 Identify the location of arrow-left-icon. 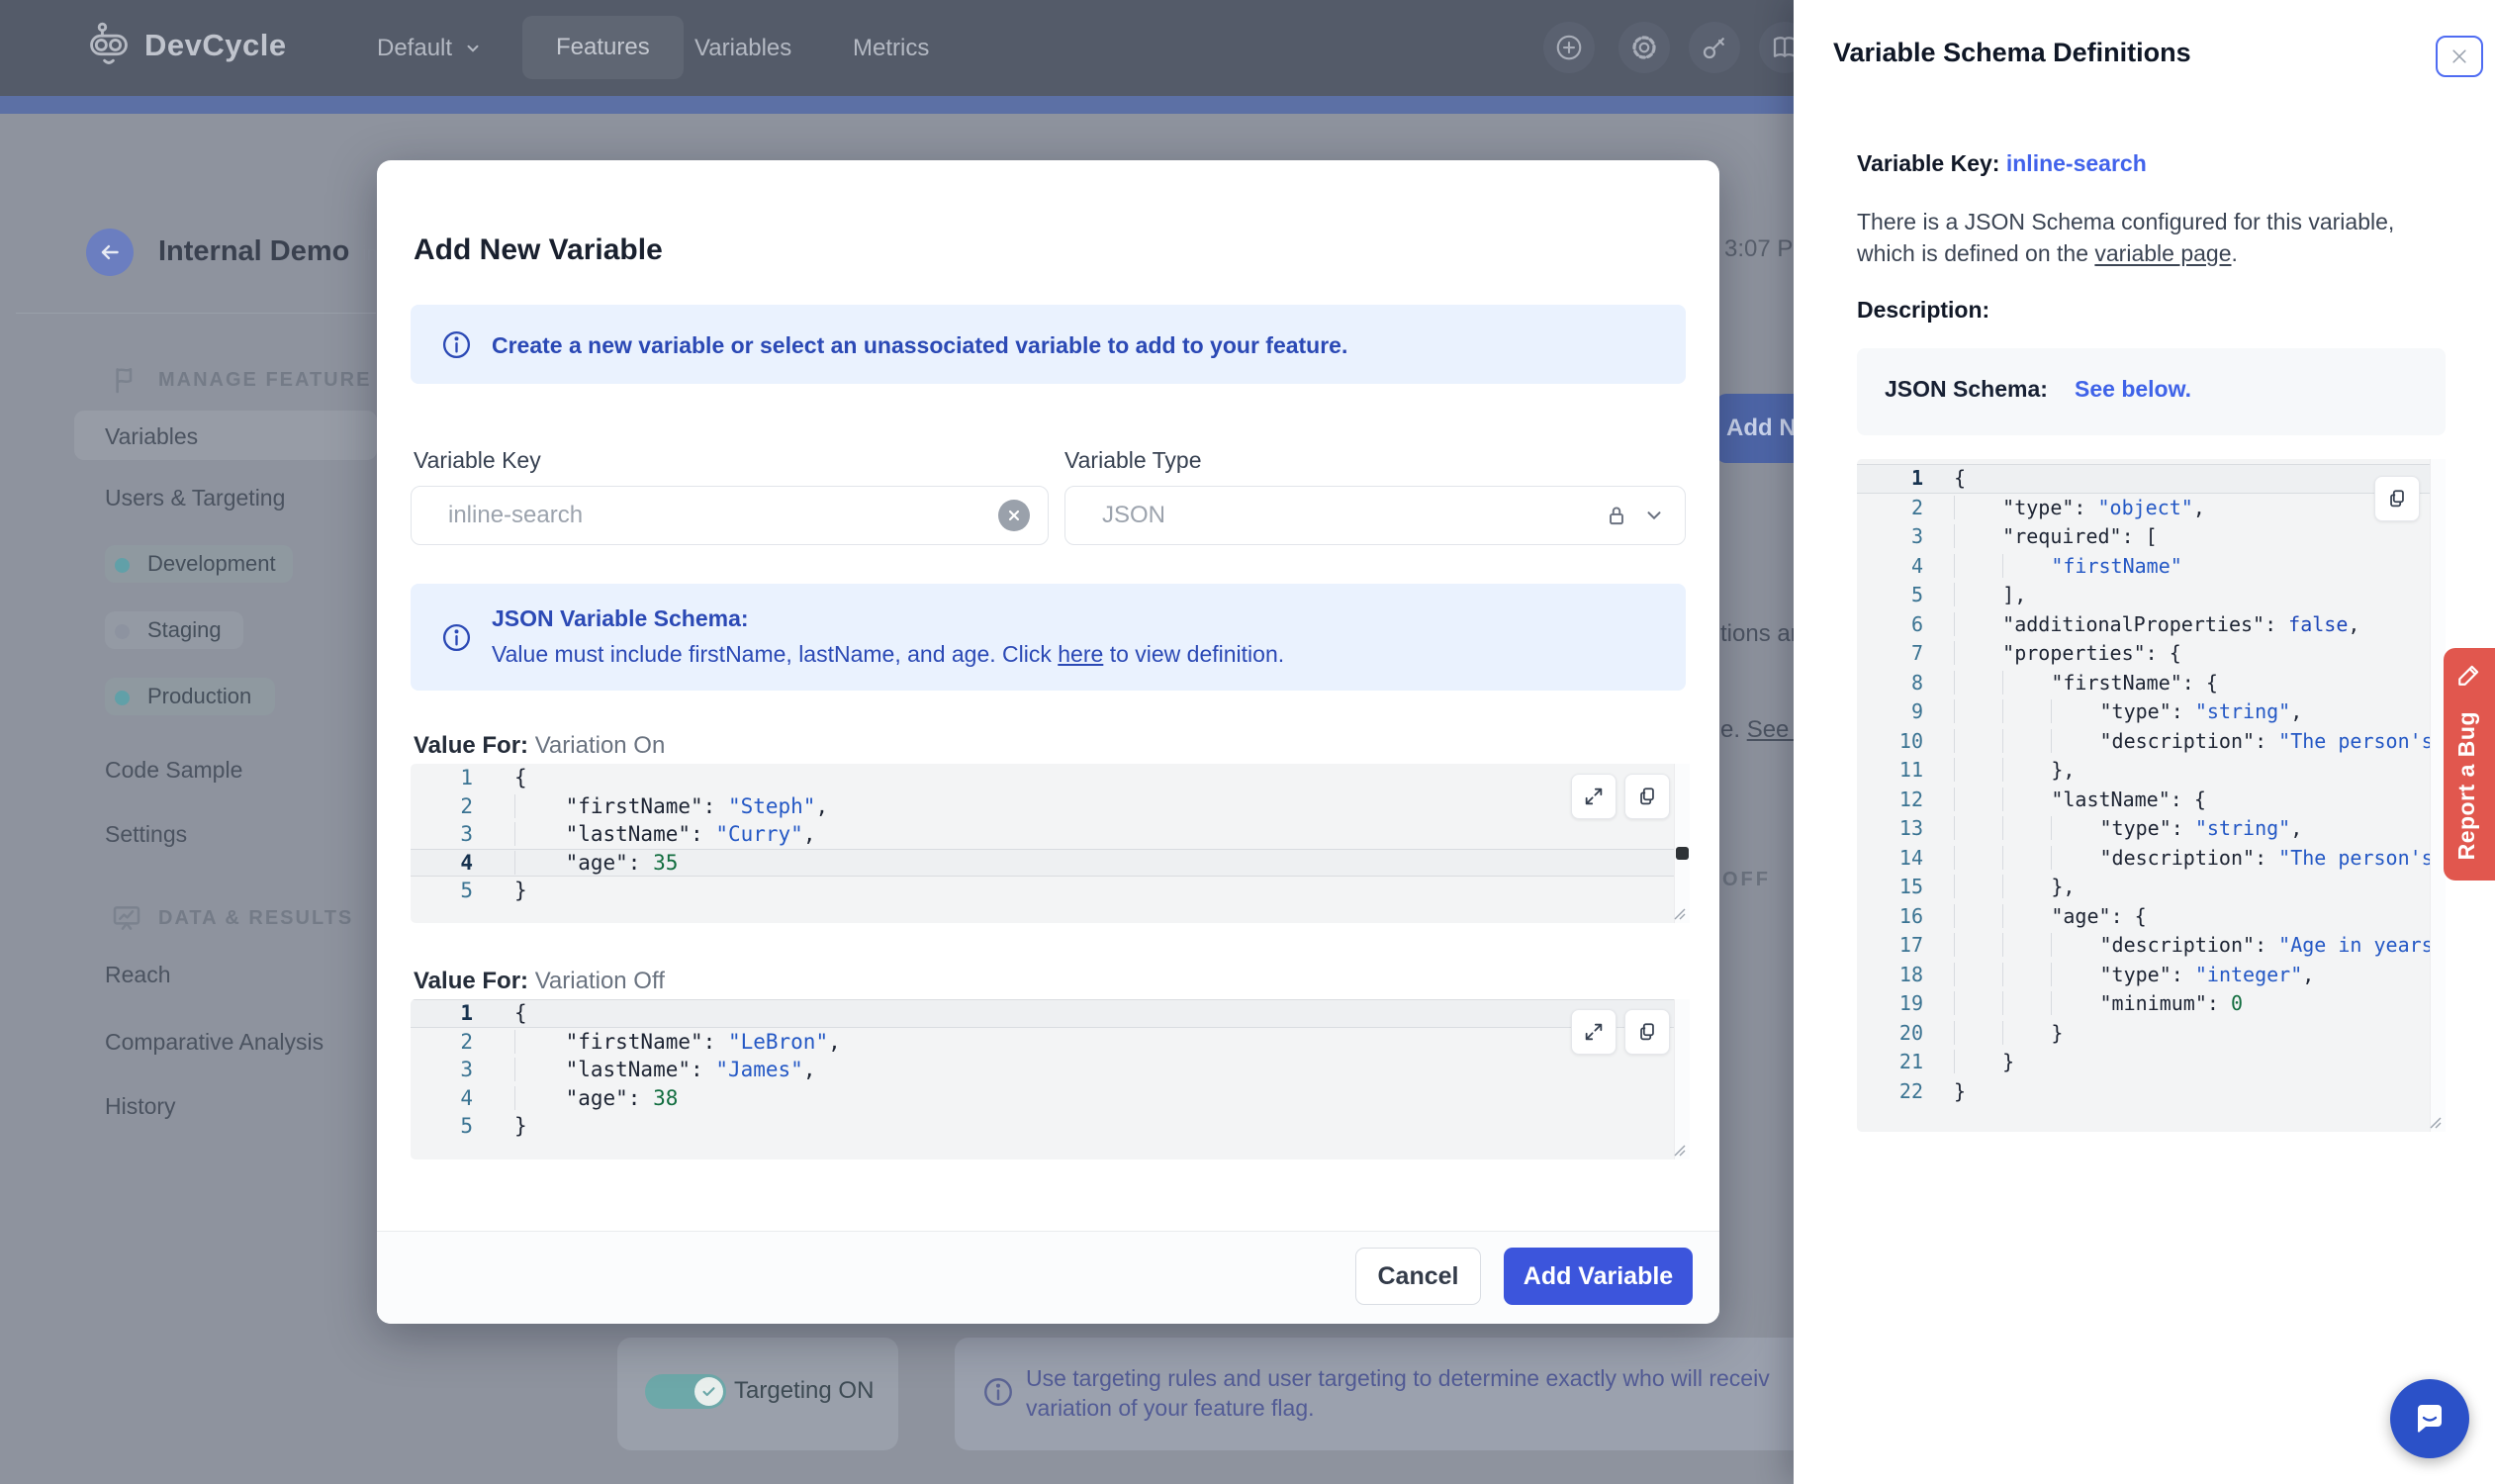
(110, 252).